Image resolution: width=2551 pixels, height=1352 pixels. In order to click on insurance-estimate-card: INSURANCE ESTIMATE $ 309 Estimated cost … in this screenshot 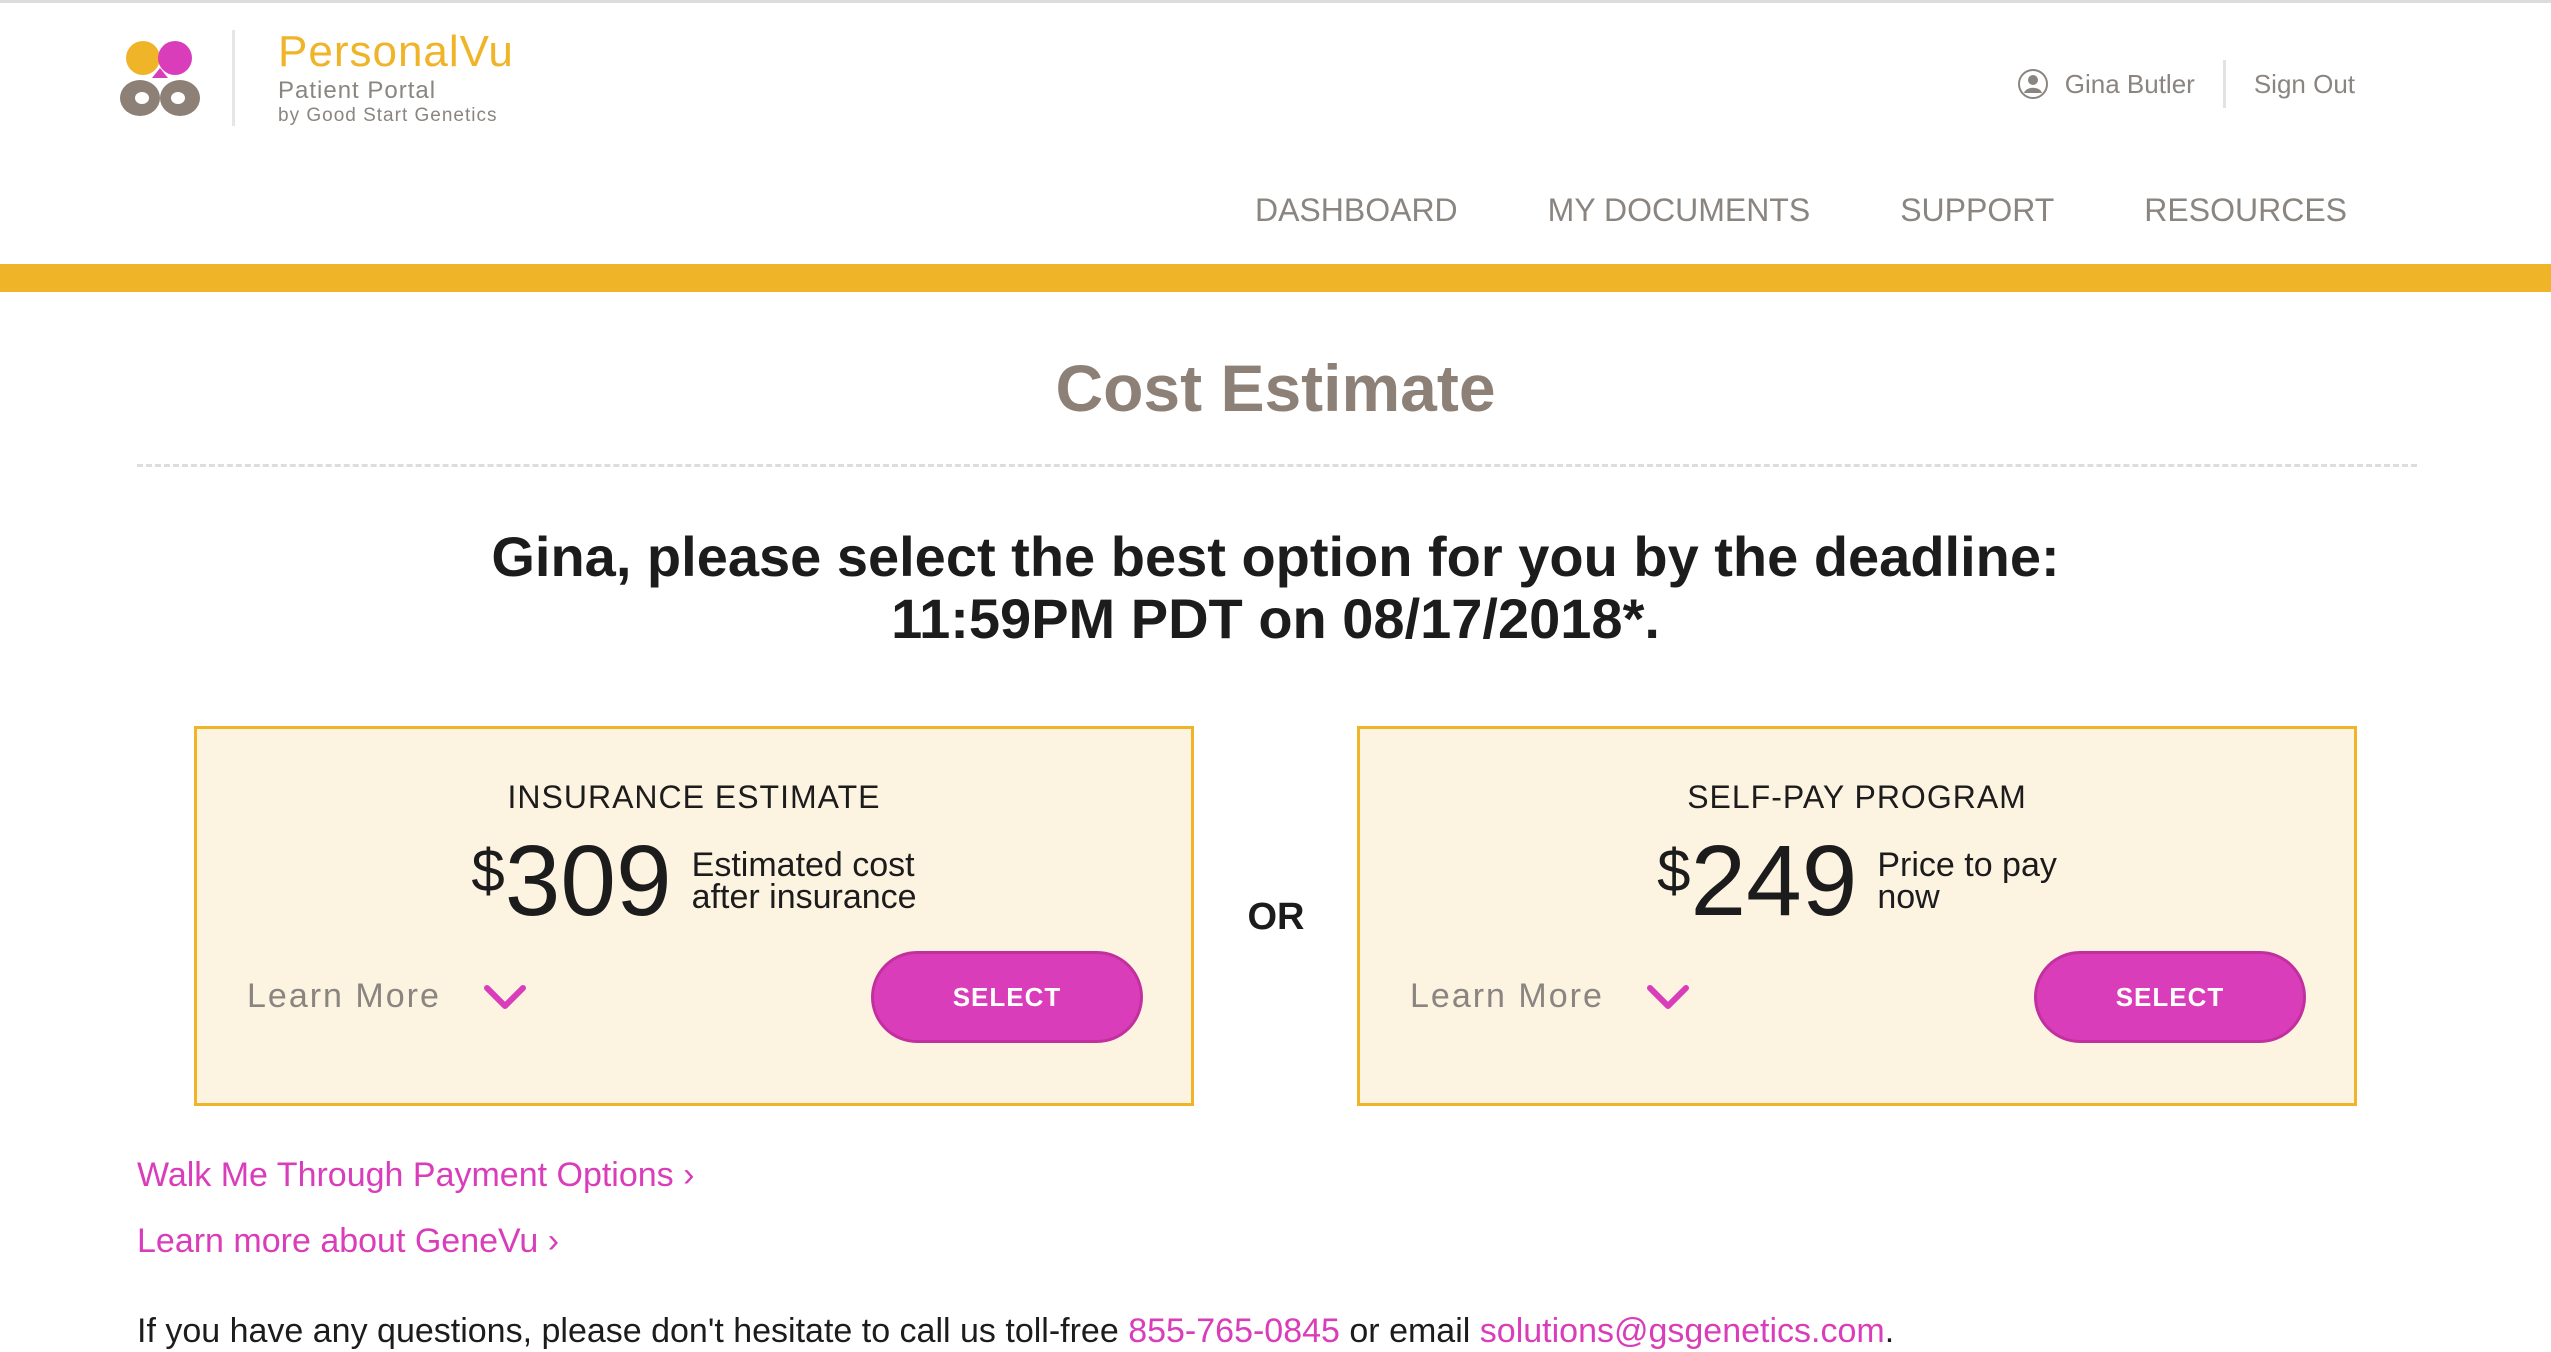, I will do `click(694, 916)`.